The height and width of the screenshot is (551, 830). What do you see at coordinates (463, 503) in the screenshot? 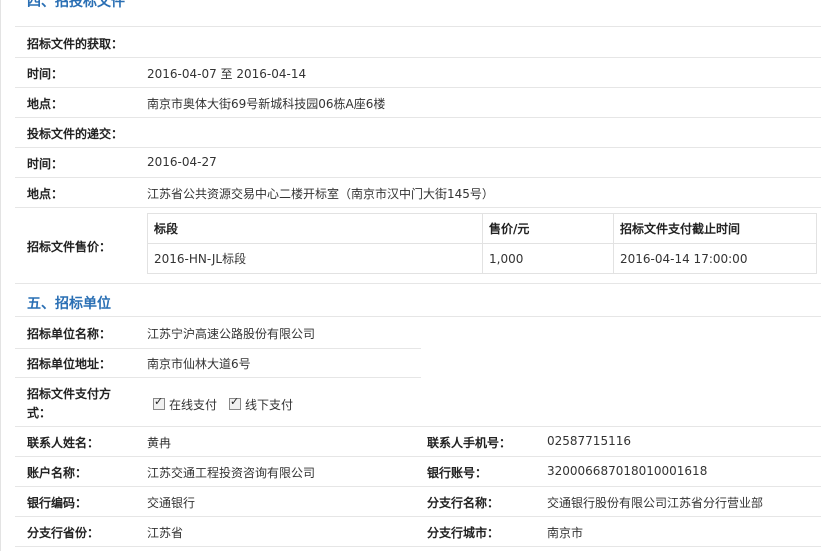
I see `branch-name-label: 分支行名称：` at bounding box center [463, 503].